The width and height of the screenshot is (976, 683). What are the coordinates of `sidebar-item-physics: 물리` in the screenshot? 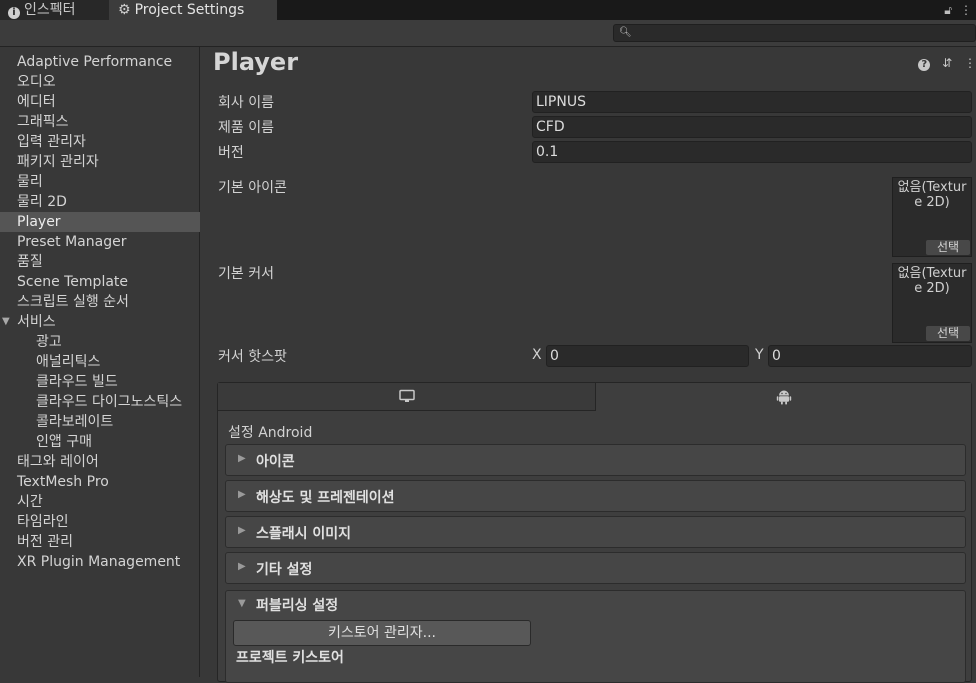 It's located at (108, 182).